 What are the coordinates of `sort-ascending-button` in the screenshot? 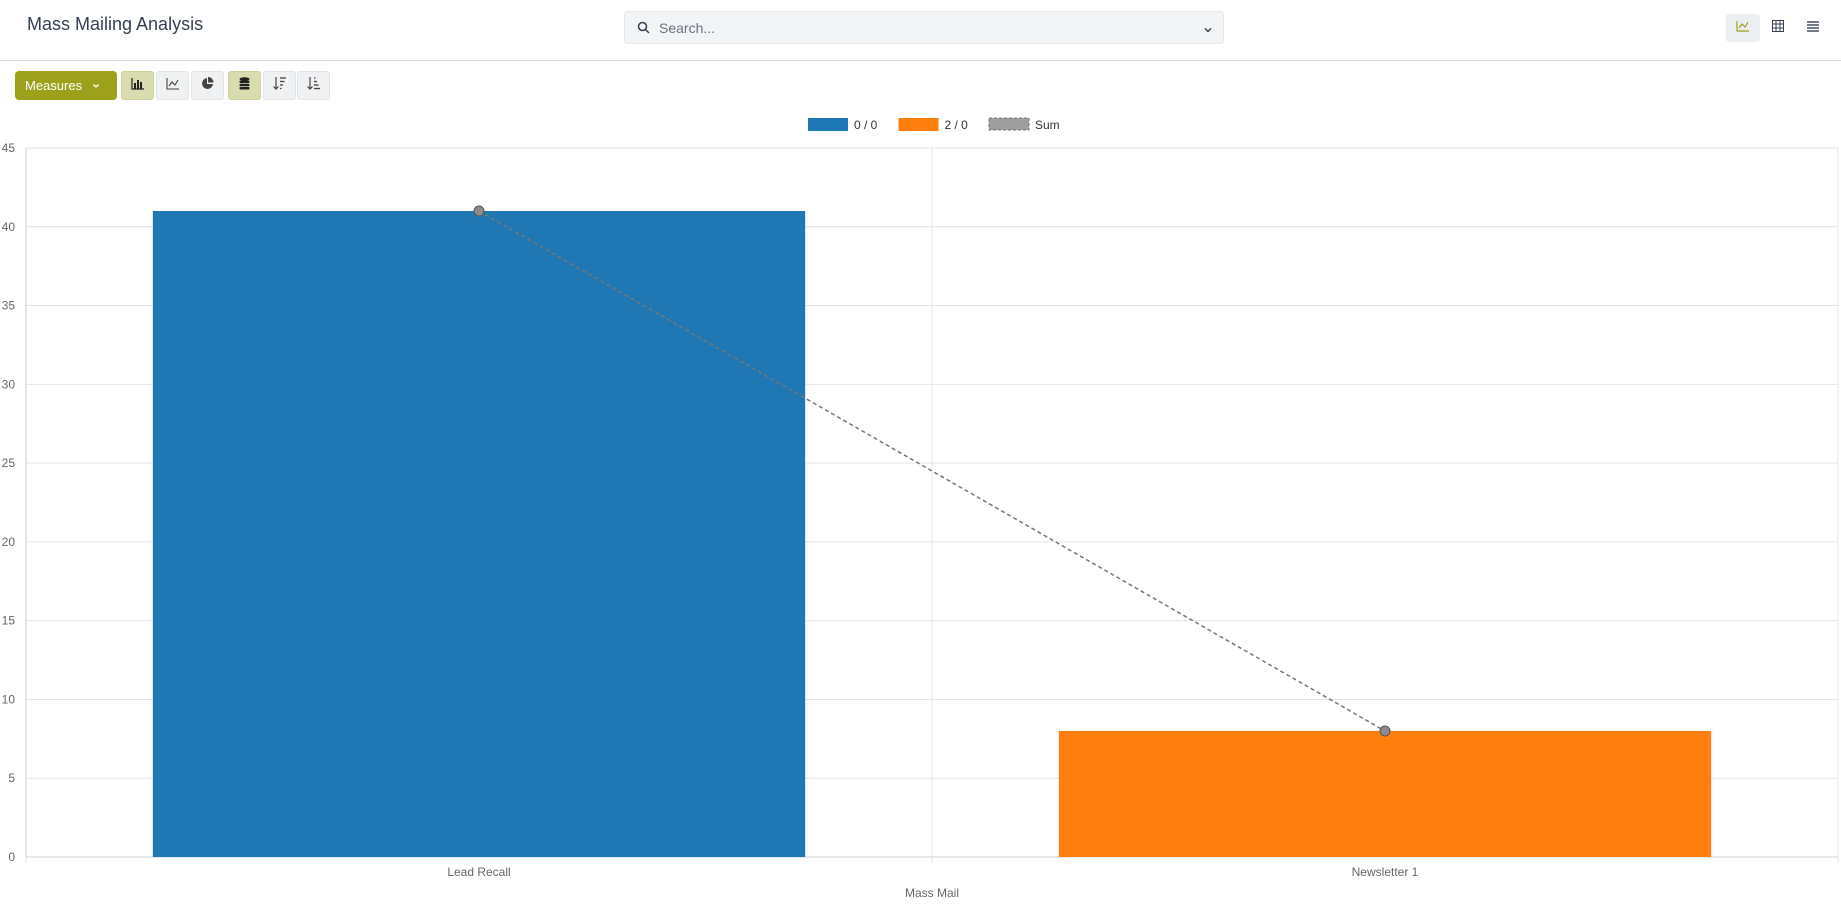 It's located at (313, 85).